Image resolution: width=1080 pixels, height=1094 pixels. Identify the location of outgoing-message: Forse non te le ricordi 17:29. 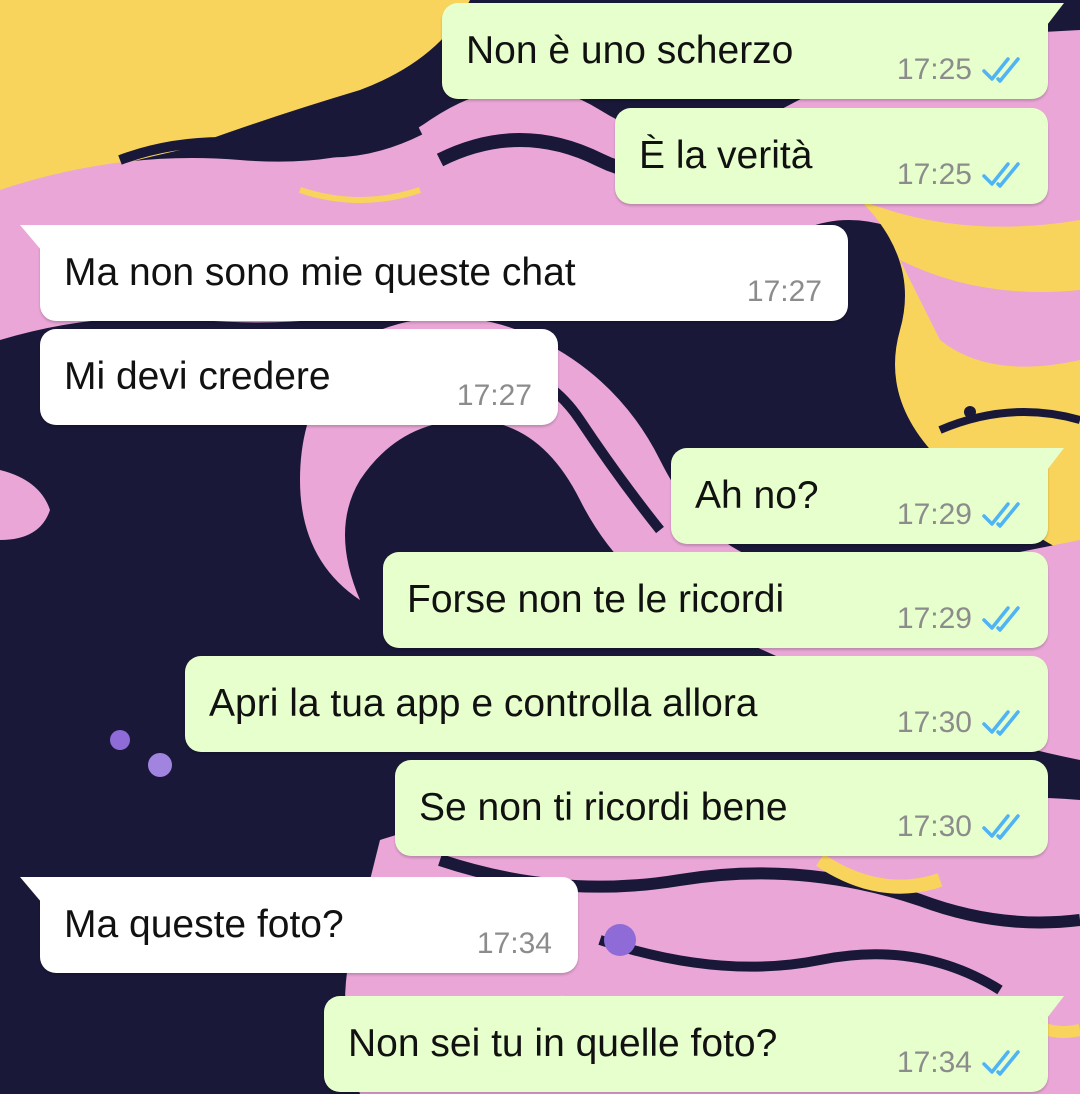
(715, 600).